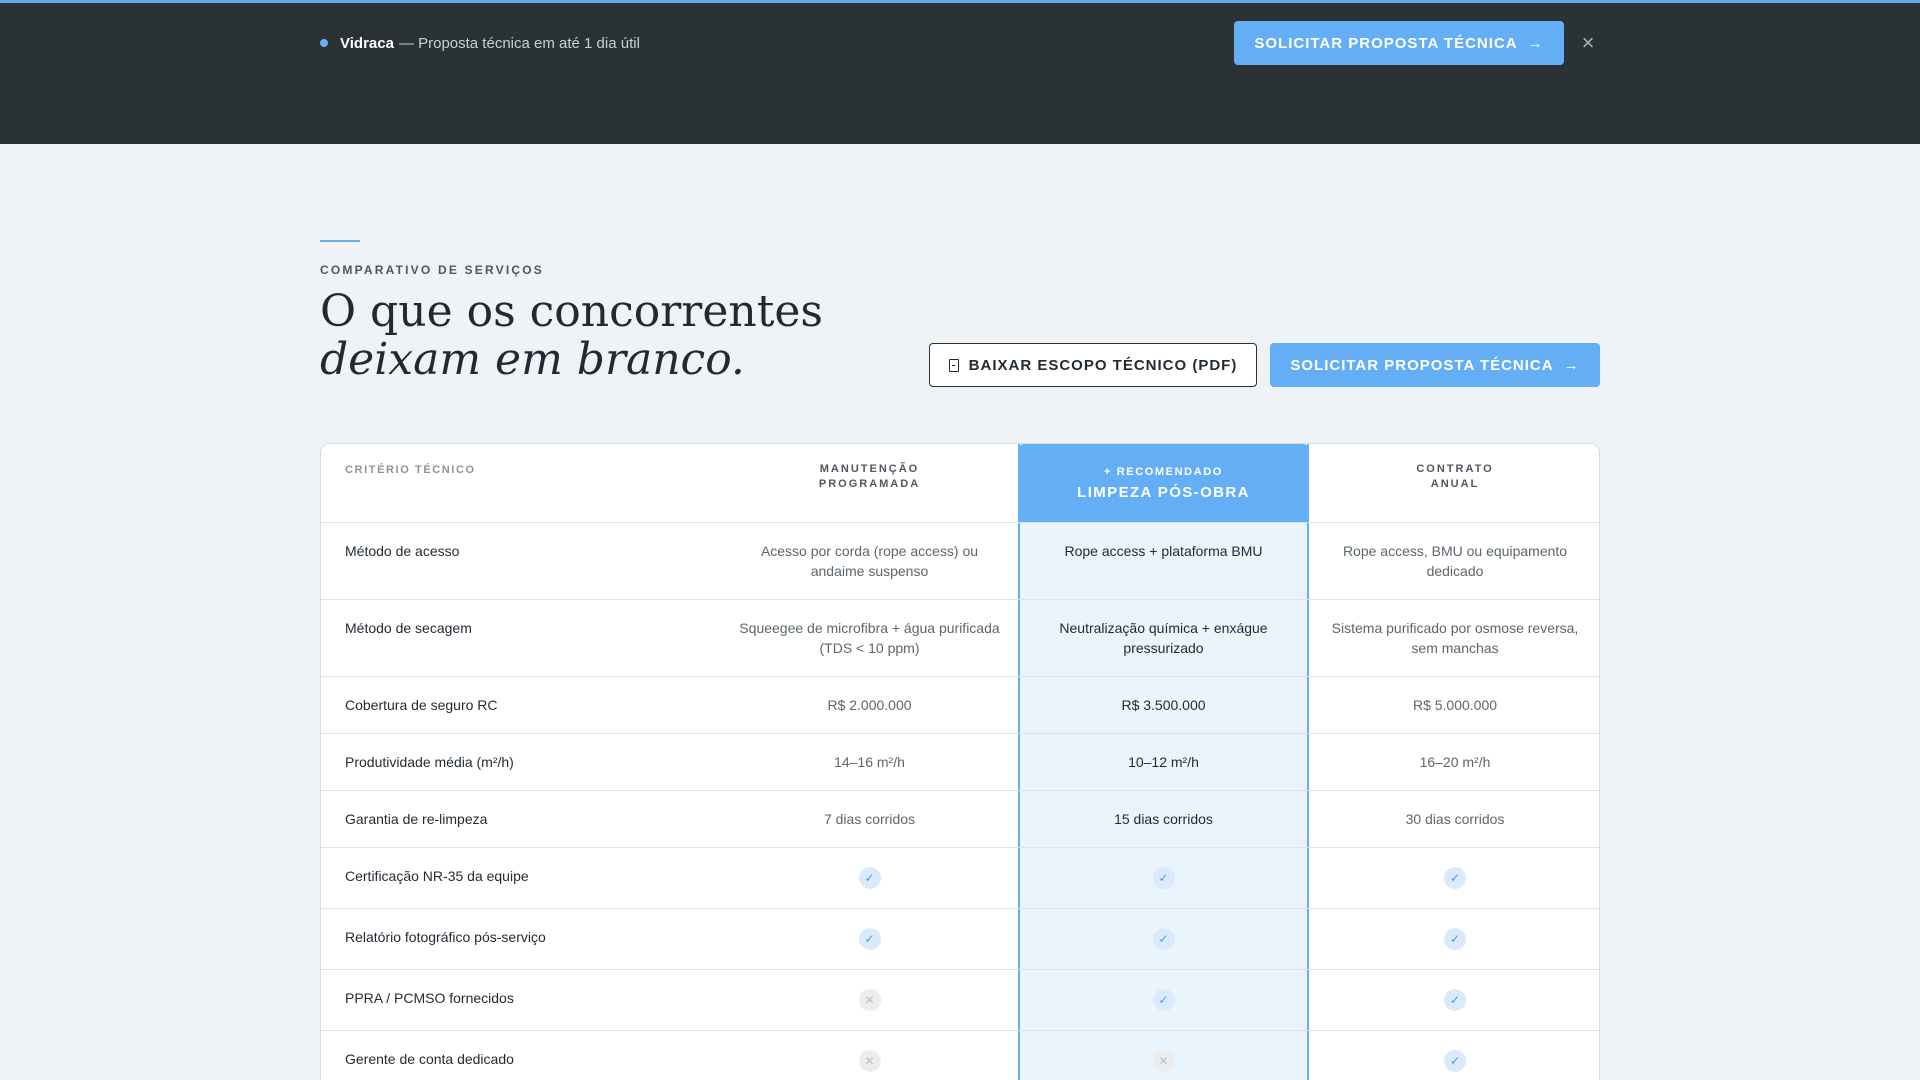 The image size is (1920, 1080). I want to click on row-label: Relatório fotográfico pós-serviço, so click(445, 937).